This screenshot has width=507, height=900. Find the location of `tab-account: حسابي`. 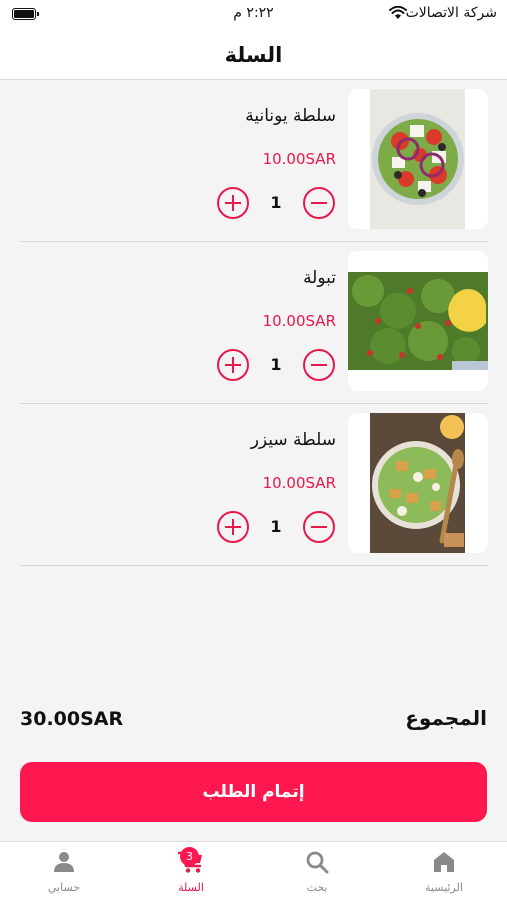

tab-account: حسابي is located at coordinates (64, 871).